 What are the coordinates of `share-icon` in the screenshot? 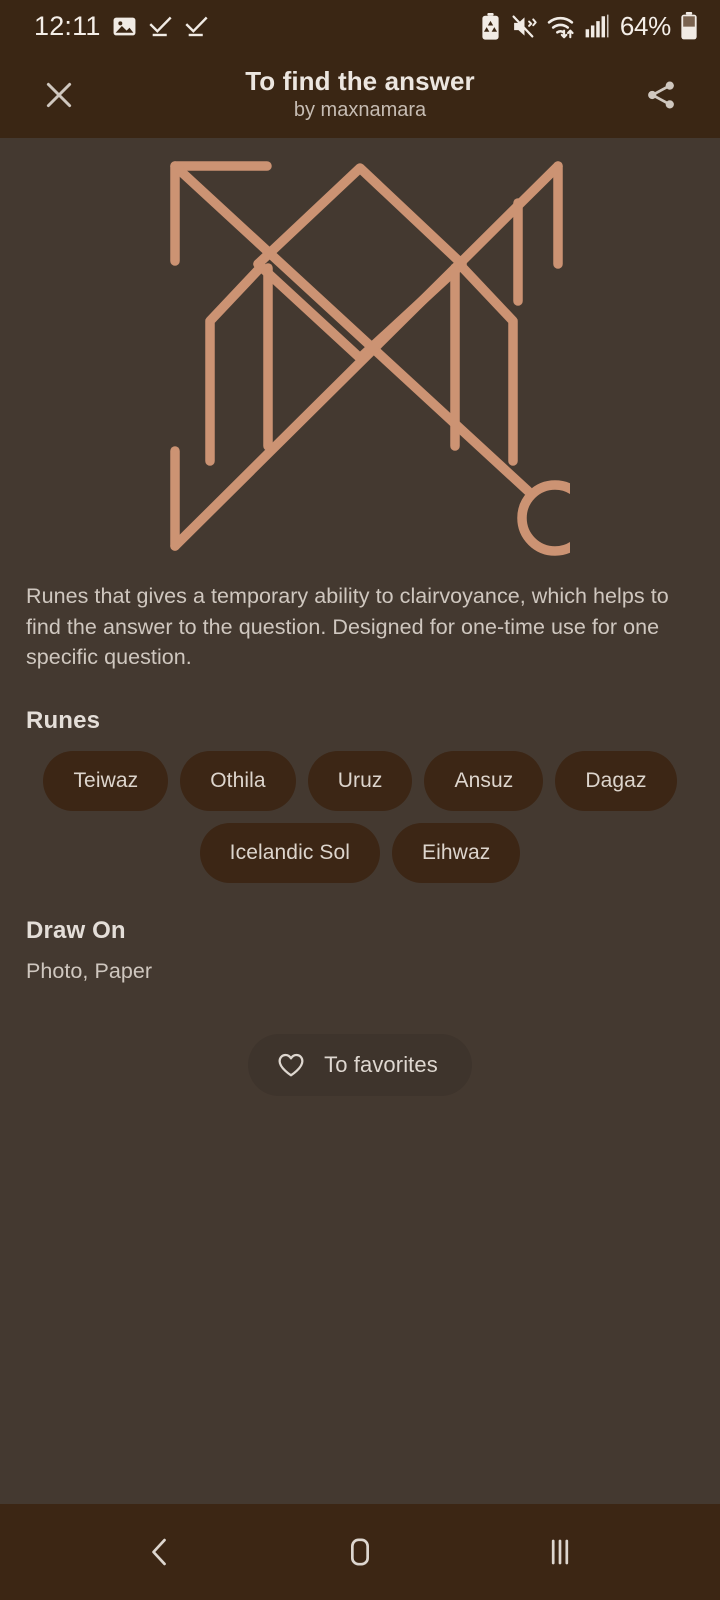 It's located at (661, 95).